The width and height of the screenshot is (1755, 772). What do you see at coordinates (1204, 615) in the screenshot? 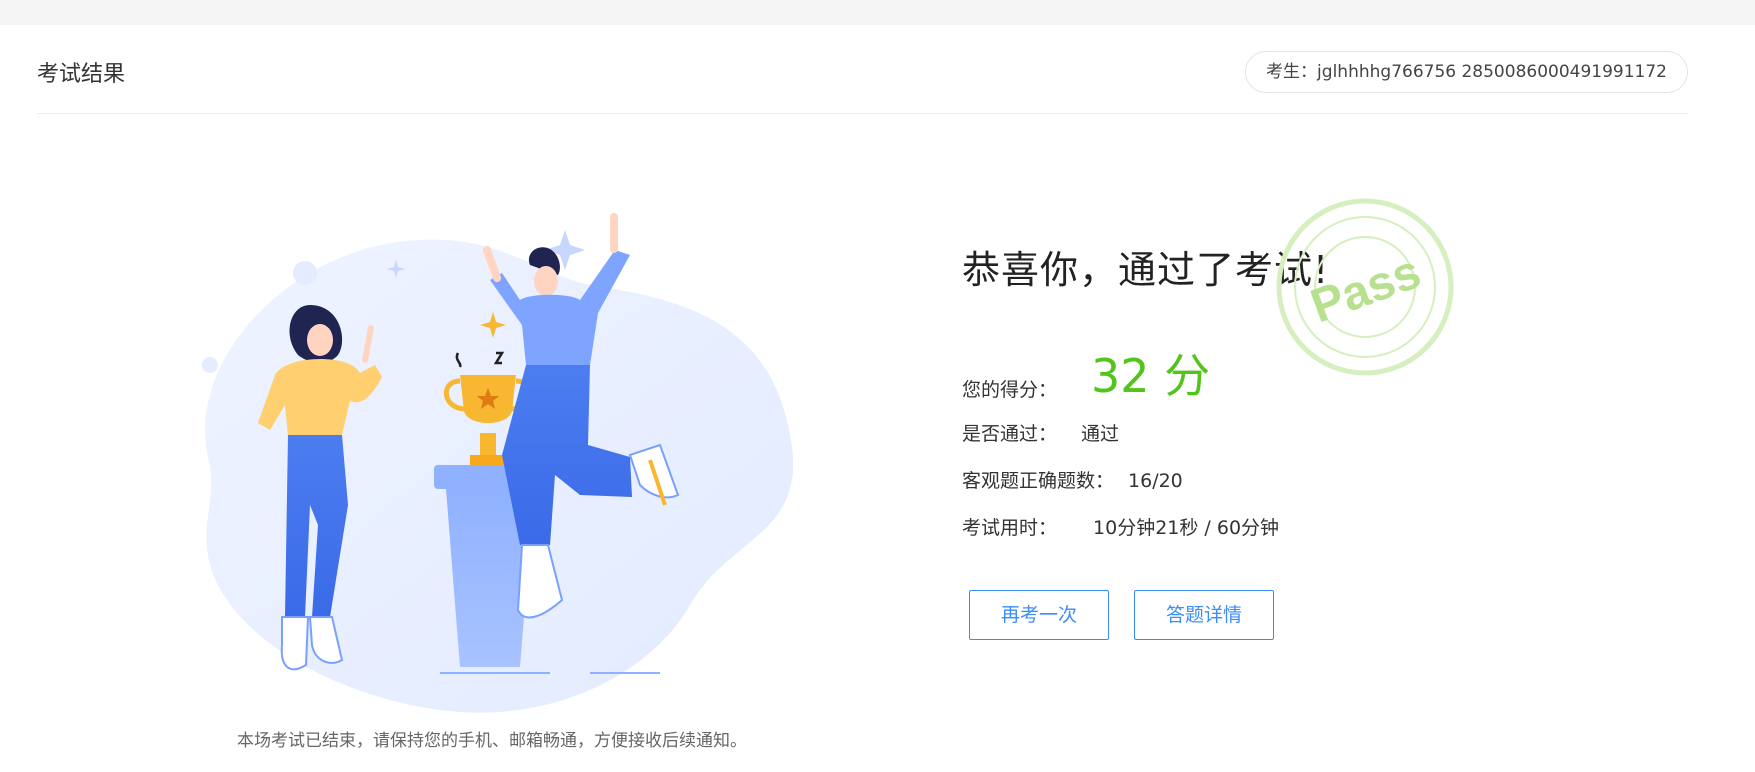
I see `answer-details-button: 答题详情` at bounding box center [1204, 615].